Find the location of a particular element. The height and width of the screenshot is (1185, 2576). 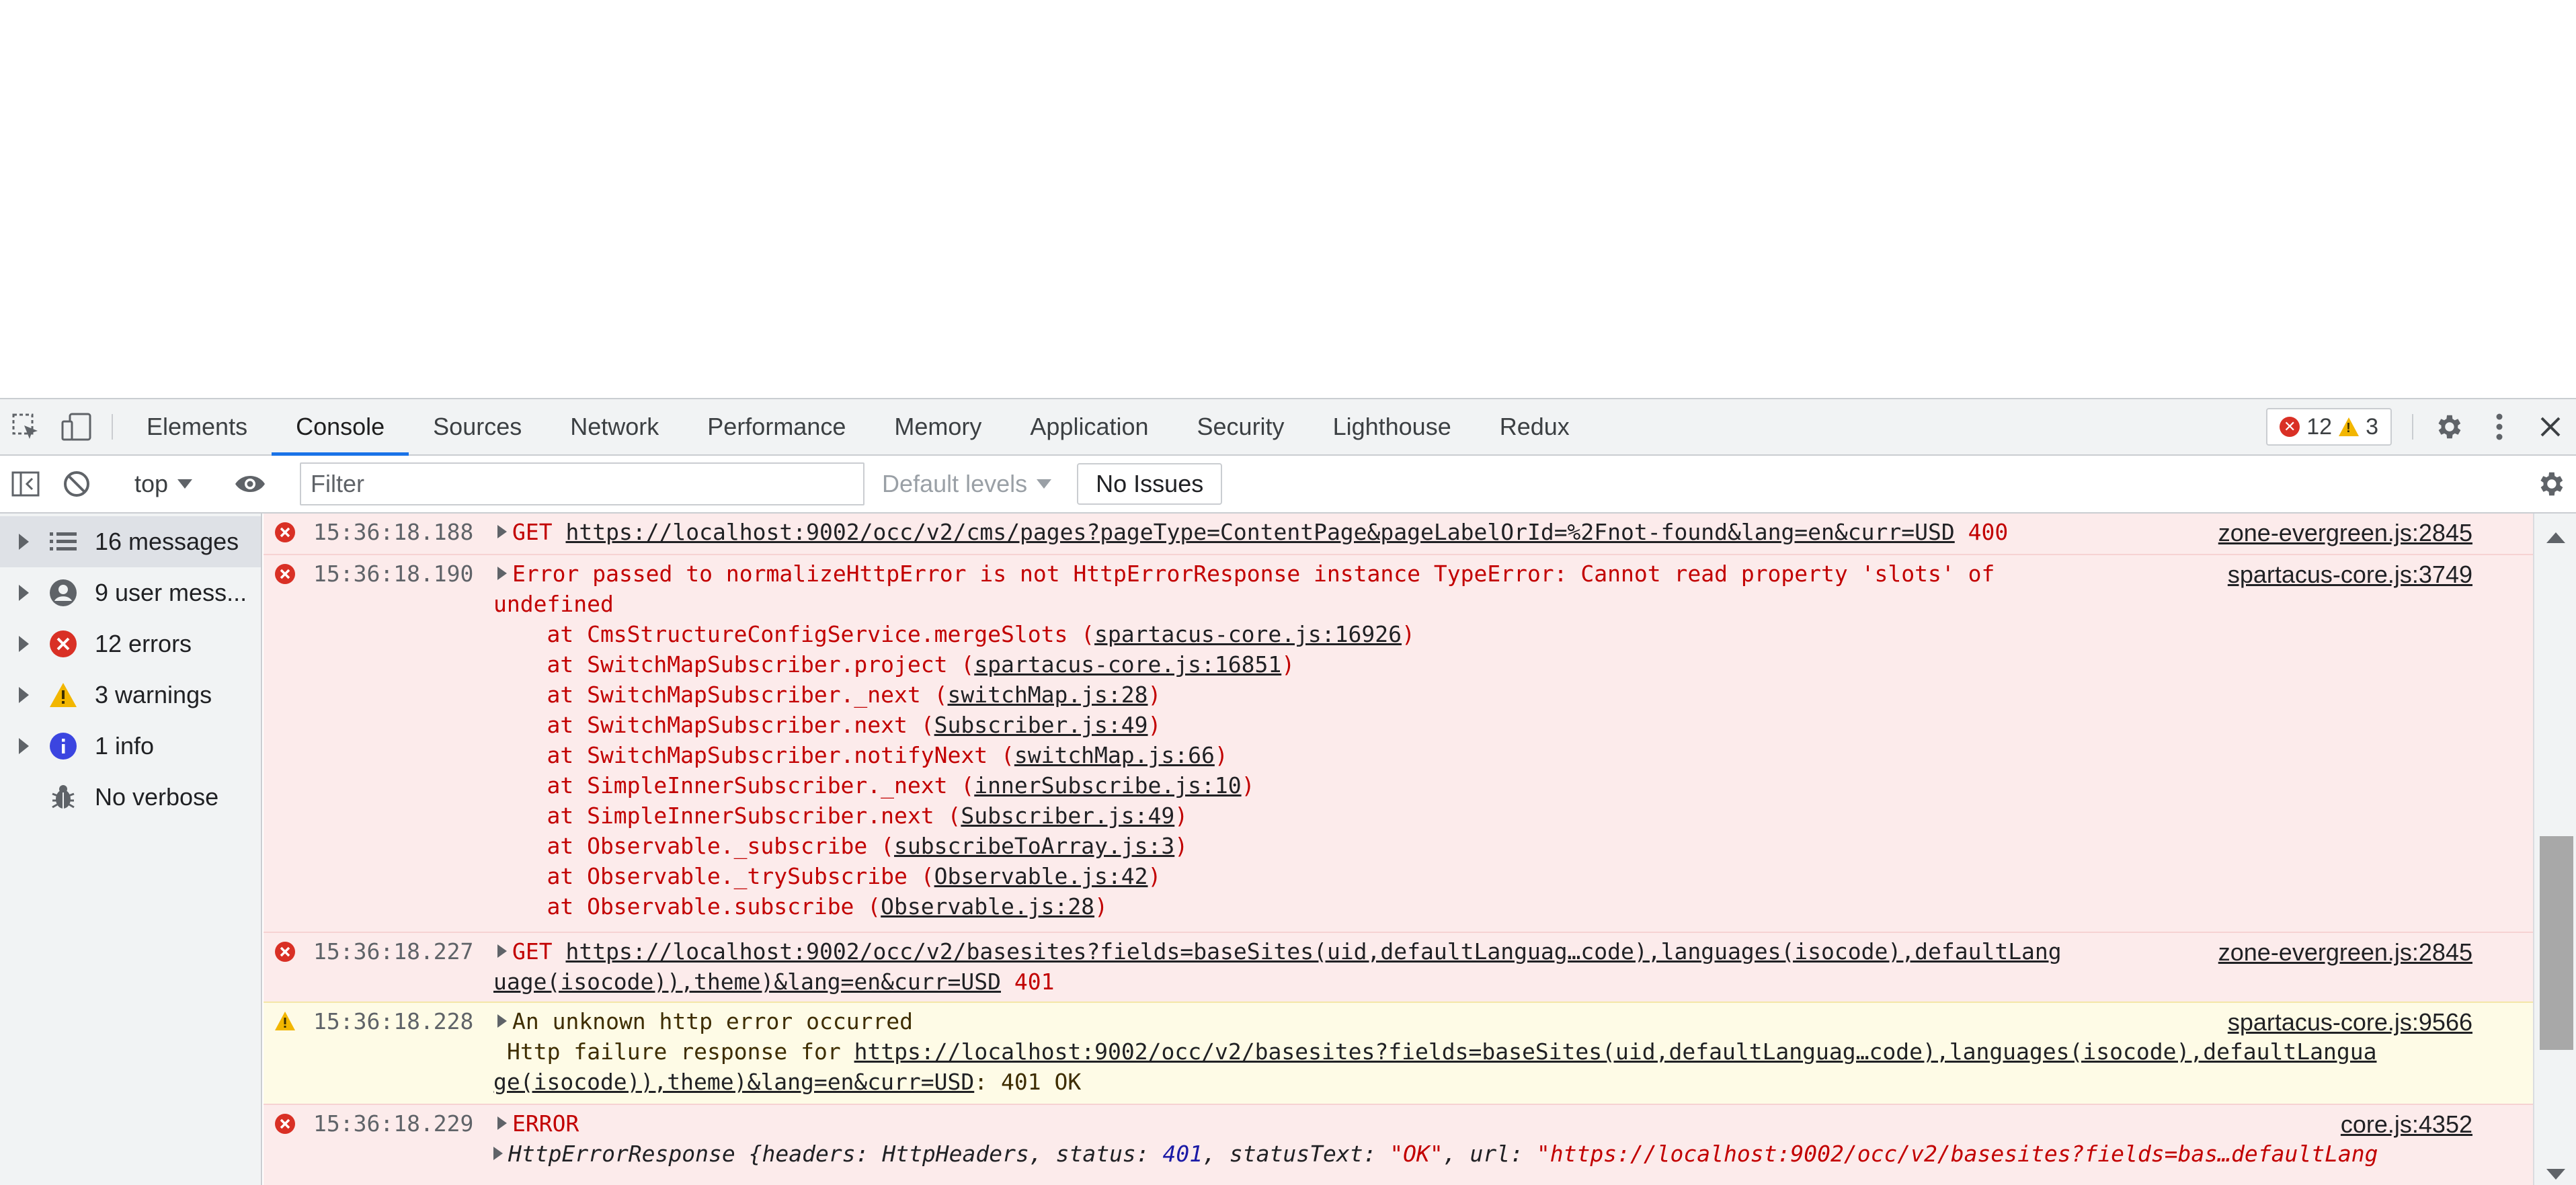

stack-frame-link: spartacus-core.js:16851 is located at coordinates (1127, 665).